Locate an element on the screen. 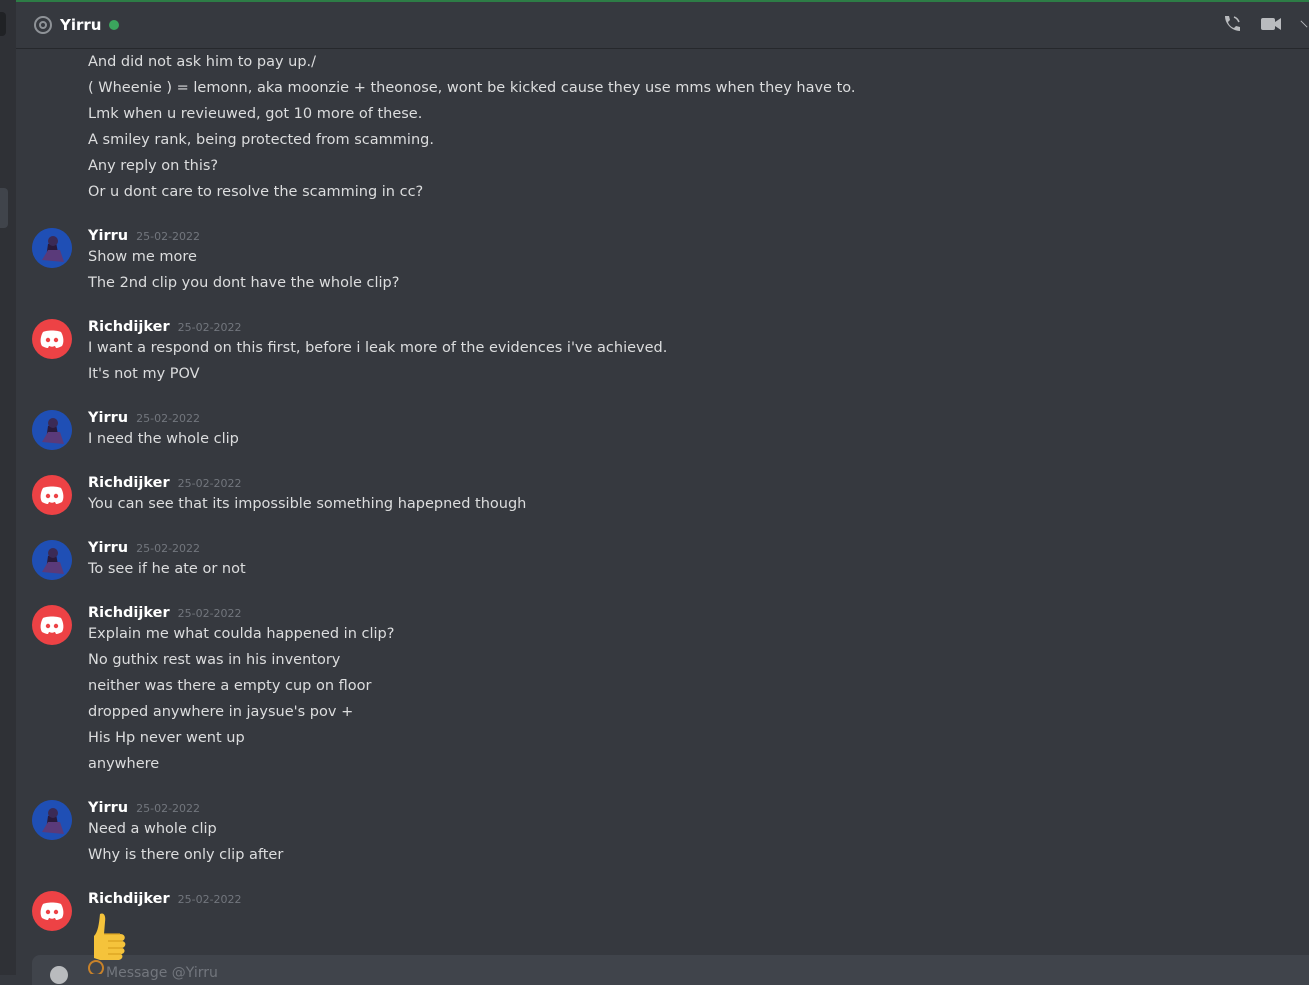 This screenshot has height=985, width=1309. message-line: anywhere is located at coordinates (124, 764).